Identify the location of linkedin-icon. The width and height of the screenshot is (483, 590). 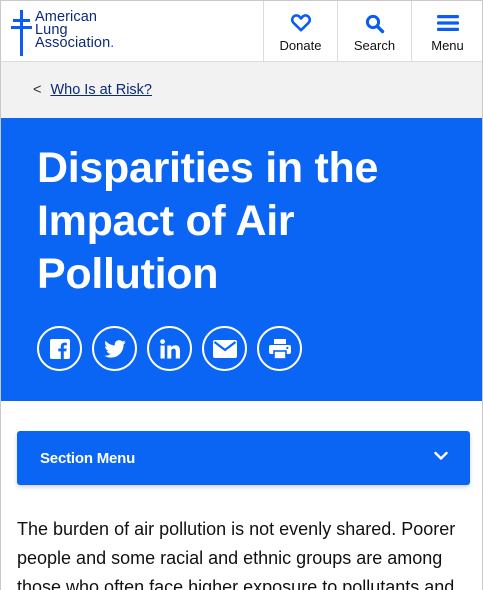
(169, 348).